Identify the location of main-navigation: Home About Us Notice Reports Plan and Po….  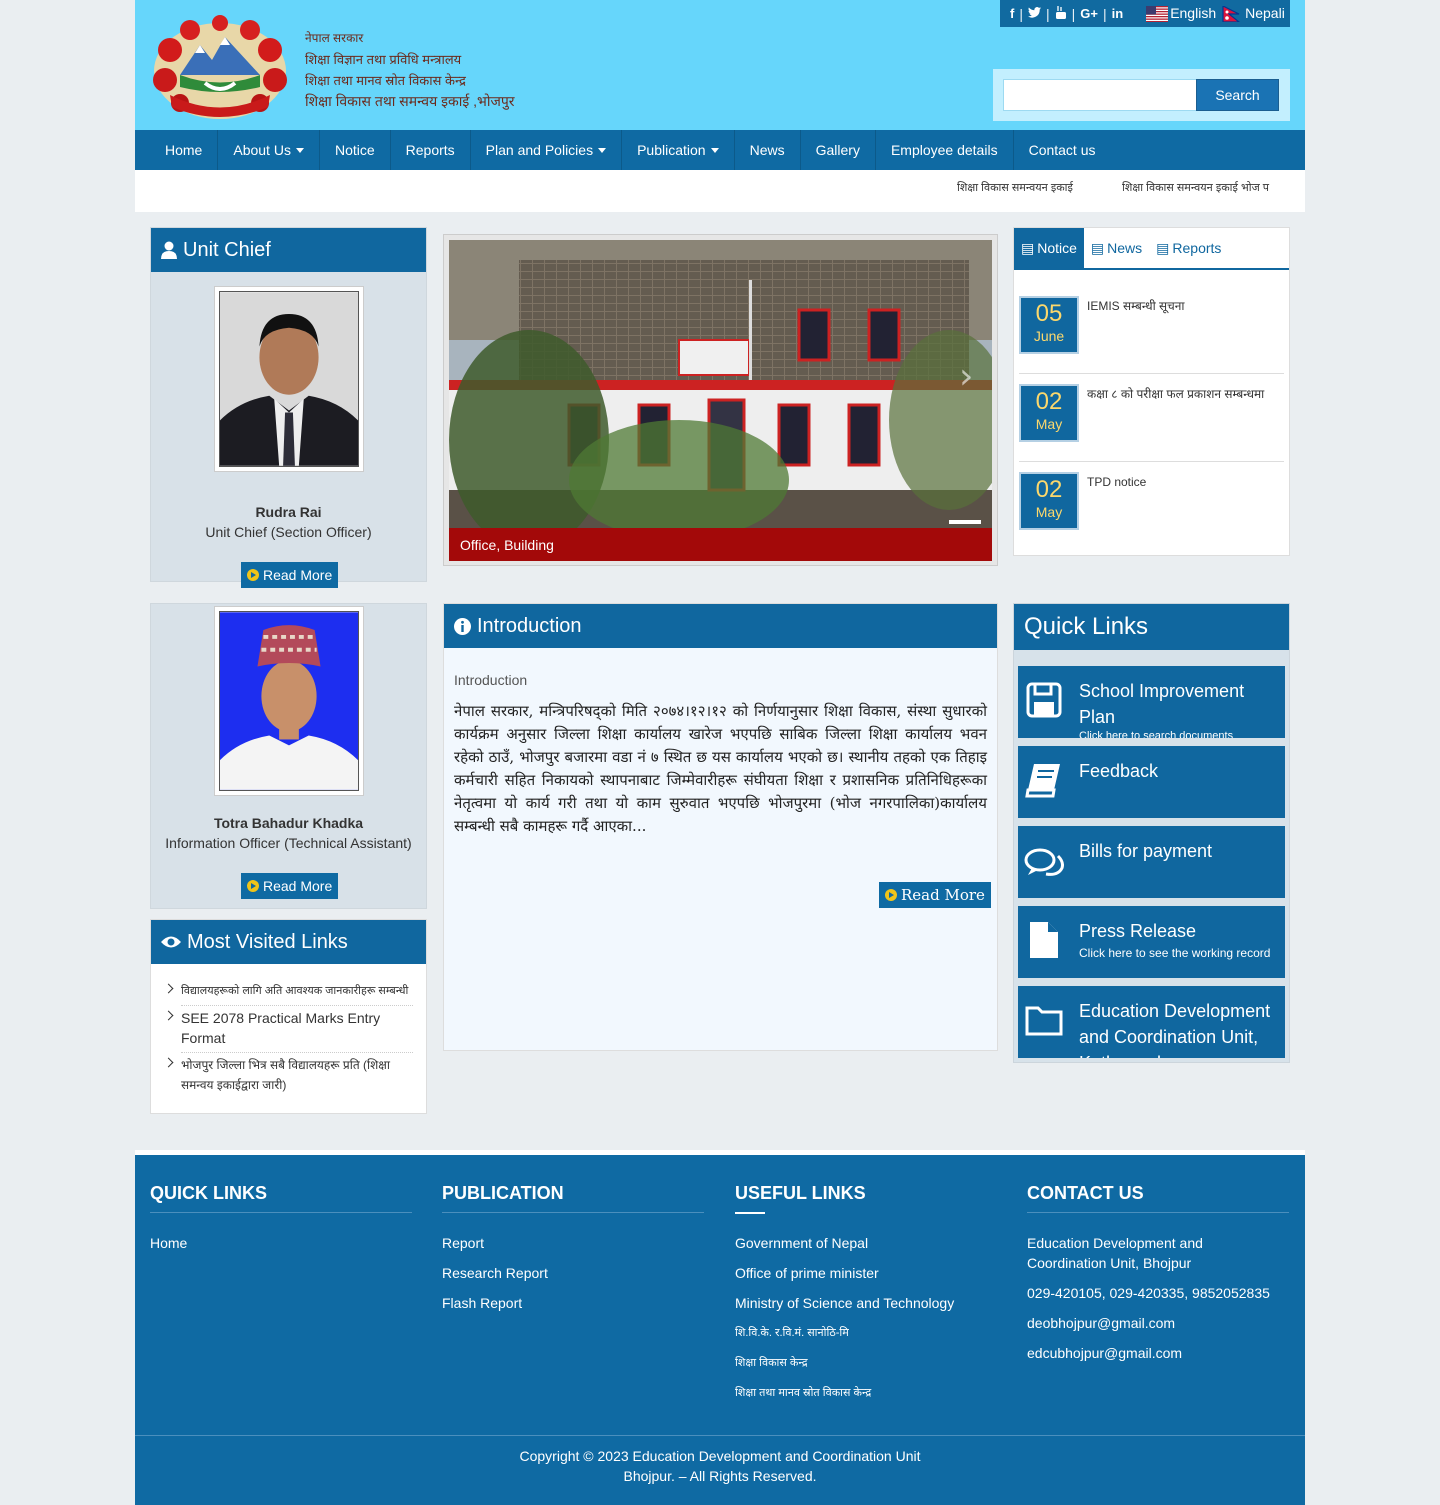
(720, 150).